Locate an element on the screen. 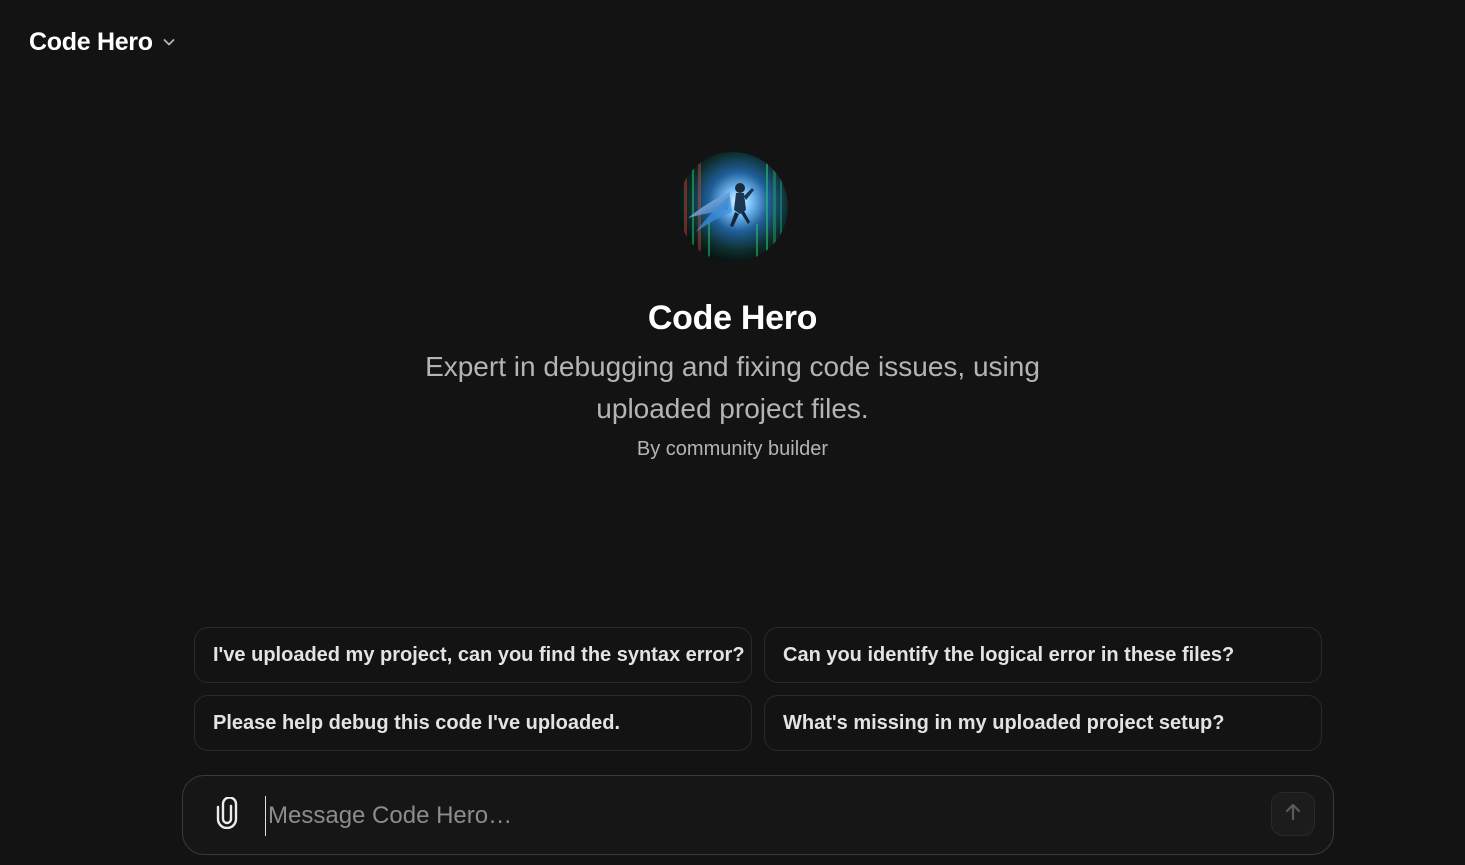 The image size is (1465, 865). message-composer is located at coordinates (758, 815).